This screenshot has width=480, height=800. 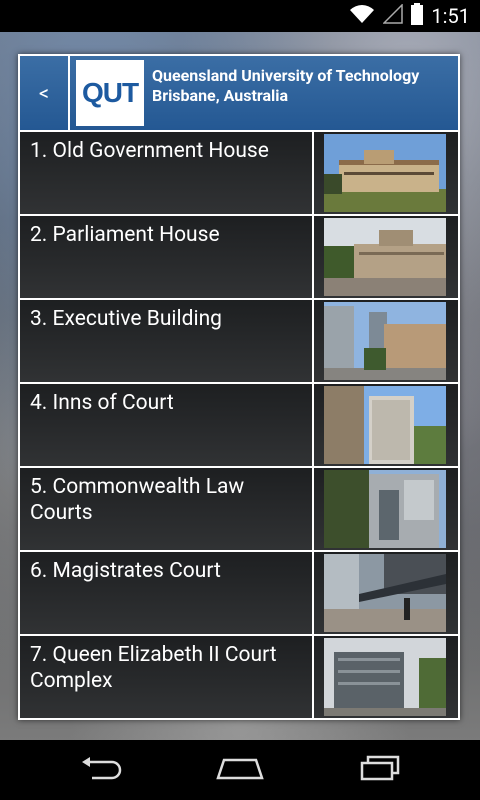 I want to click on list-item-parliament-house: 2. Parliament House, so click(x=239, y=257).